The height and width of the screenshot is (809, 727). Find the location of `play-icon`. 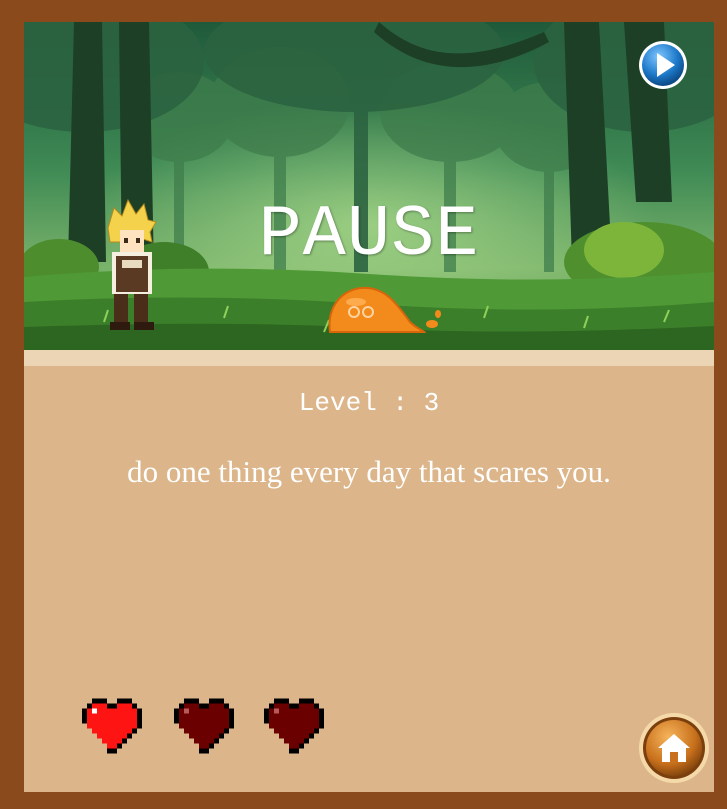

play-icon is located at coordinates (663, 65).